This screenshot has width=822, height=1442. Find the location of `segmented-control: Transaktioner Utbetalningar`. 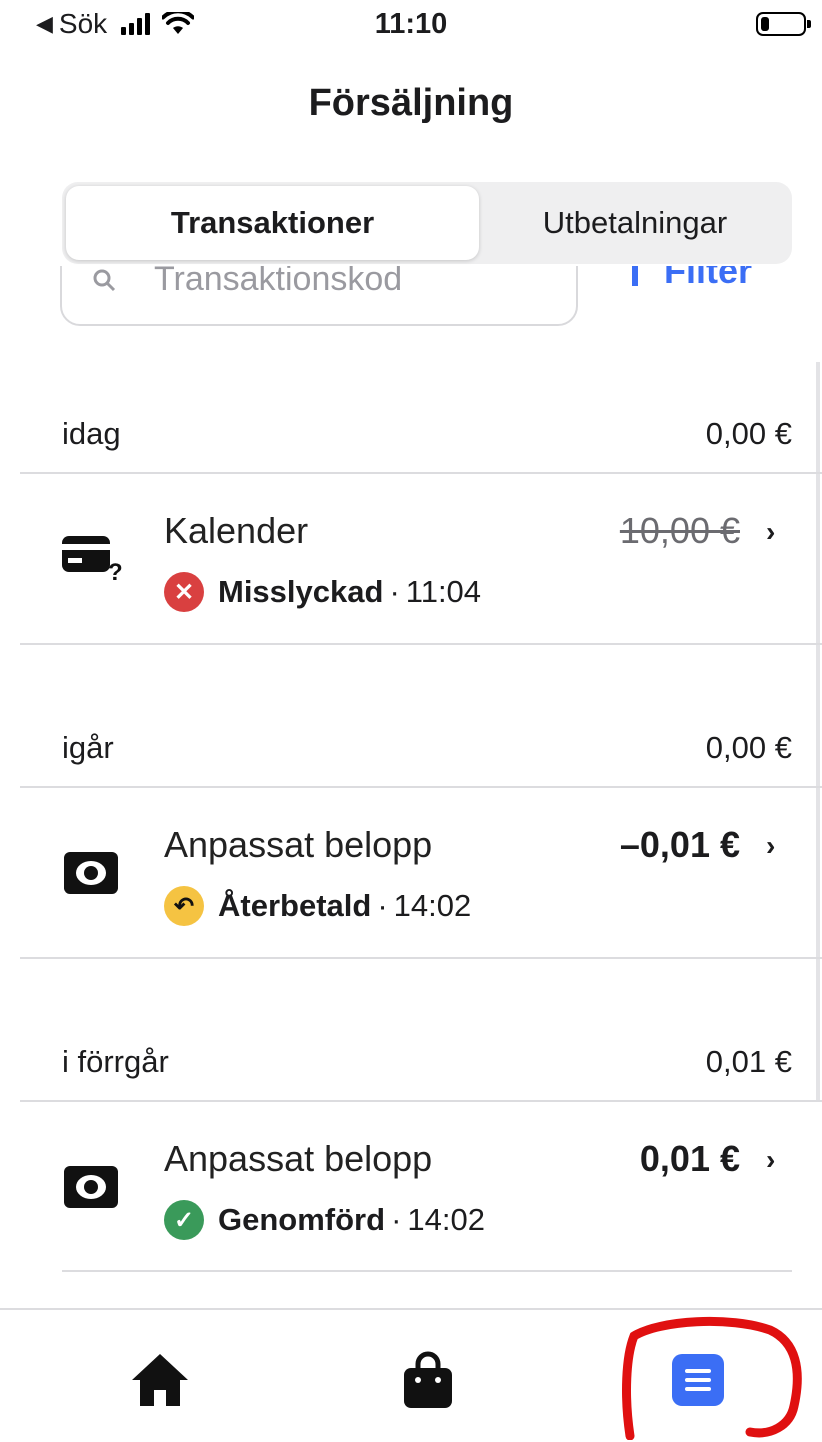

segmented-control: Transaktioner Utbetalningar is located at coordinates (427, 223).